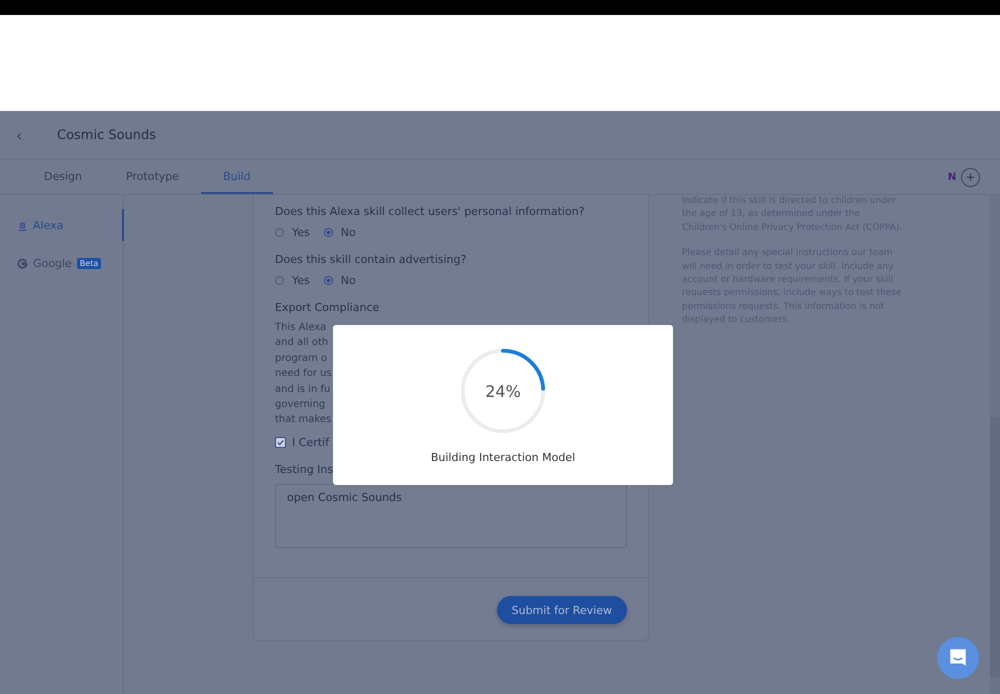 Image resolution: width=1000 pixels, height=694 pixels. Describe the element at coordinates (89, 263) in the screenshot. I see `beta-badge: Beta` at that location.